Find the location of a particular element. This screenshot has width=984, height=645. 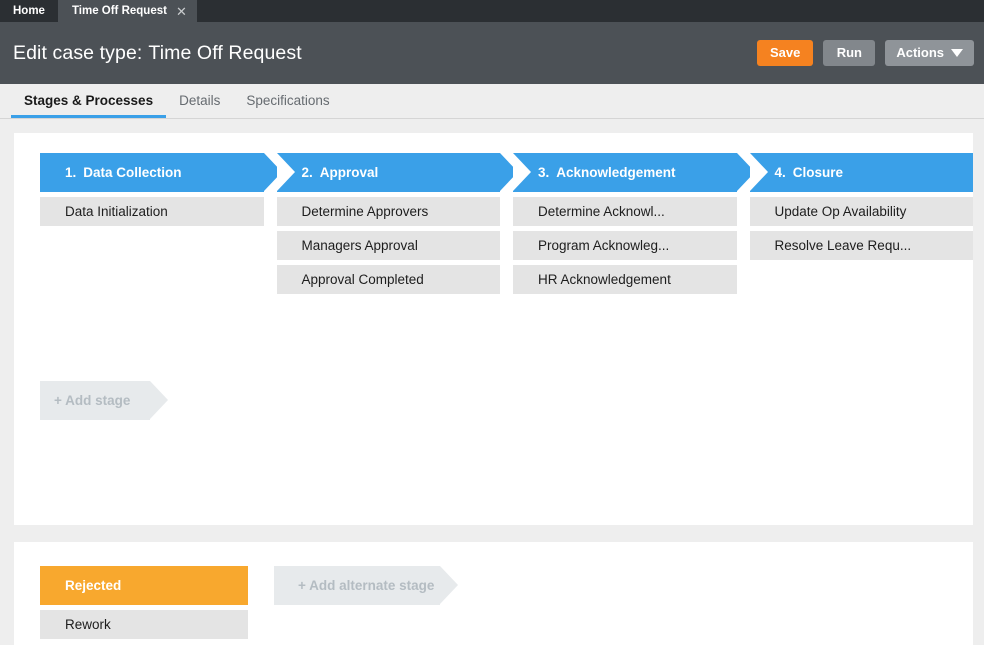

add-stage-button: + Add stage is located at coordinates (104, 400).